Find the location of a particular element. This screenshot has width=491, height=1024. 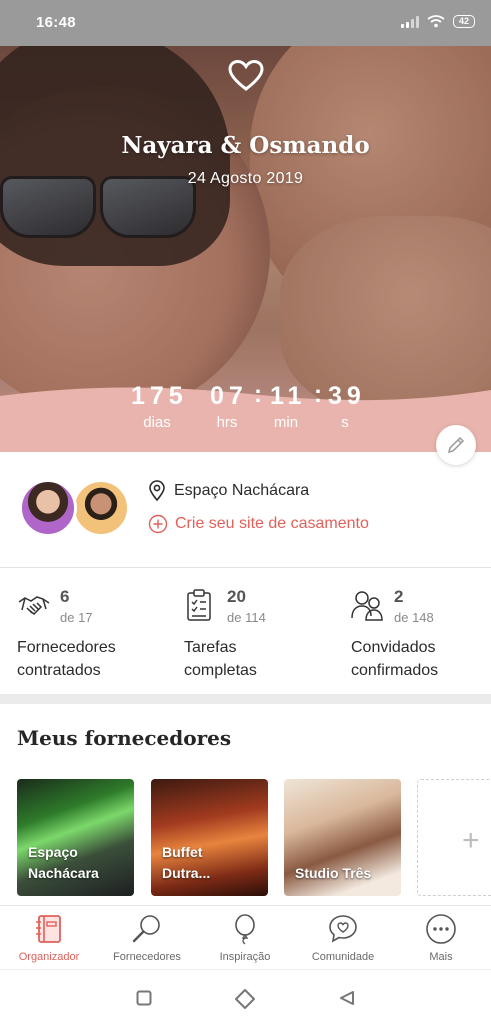

create-site-label: Crie seu site de casamento is located at coordinates (272, 523).